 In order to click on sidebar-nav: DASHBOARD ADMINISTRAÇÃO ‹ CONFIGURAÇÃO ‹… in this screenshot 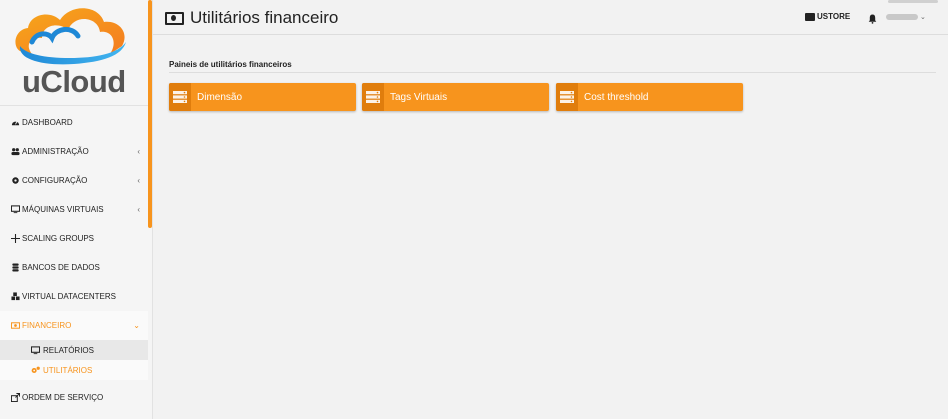, I will do `click(74, 260)`.